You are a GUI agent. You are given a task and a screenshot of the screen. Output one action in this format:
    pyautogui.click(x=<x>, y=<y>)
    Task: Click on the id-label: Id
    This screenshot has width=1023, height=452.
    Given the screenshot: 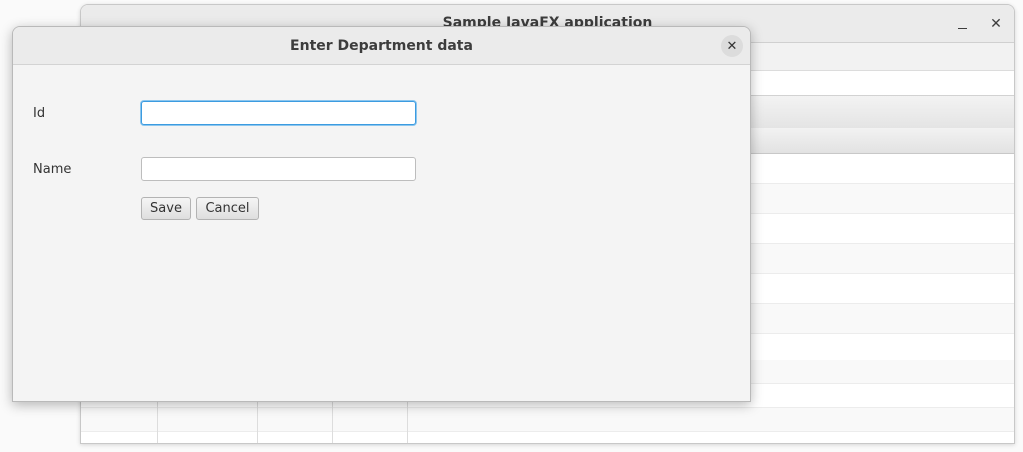 What is the action you would take?
    pyautogui.click(x=39, y=113)
    